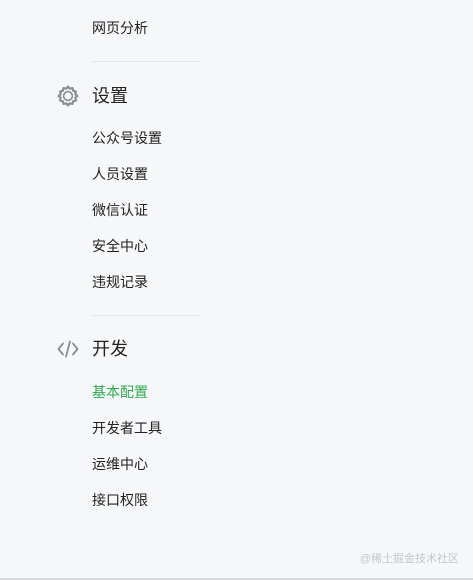  What do you see at coordinates (127, 138) in the screenshot?
I see `menu-item-account-settings: 公众号设置` at bounding box center [127, 138].